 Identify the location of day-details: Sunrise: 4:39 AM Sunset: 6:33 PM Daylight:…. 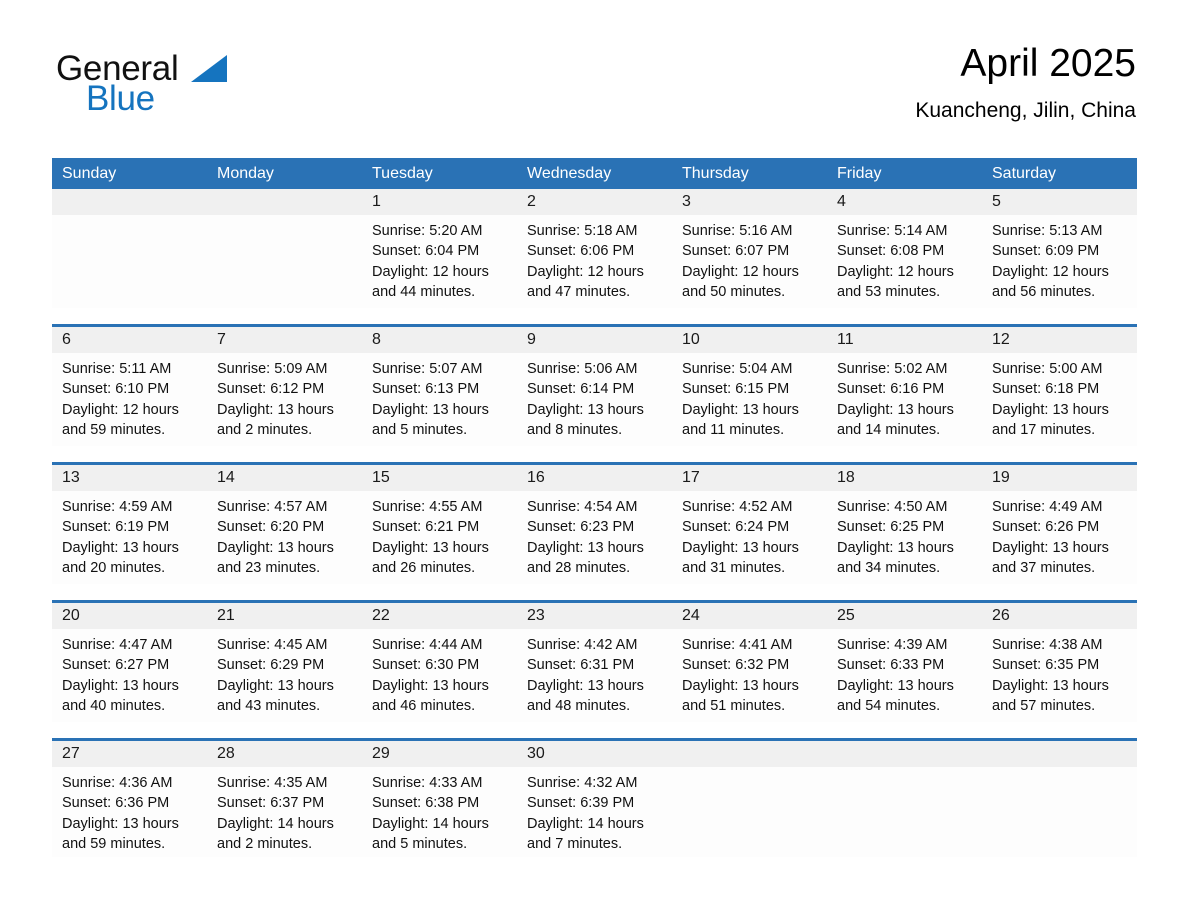
(904, 672).